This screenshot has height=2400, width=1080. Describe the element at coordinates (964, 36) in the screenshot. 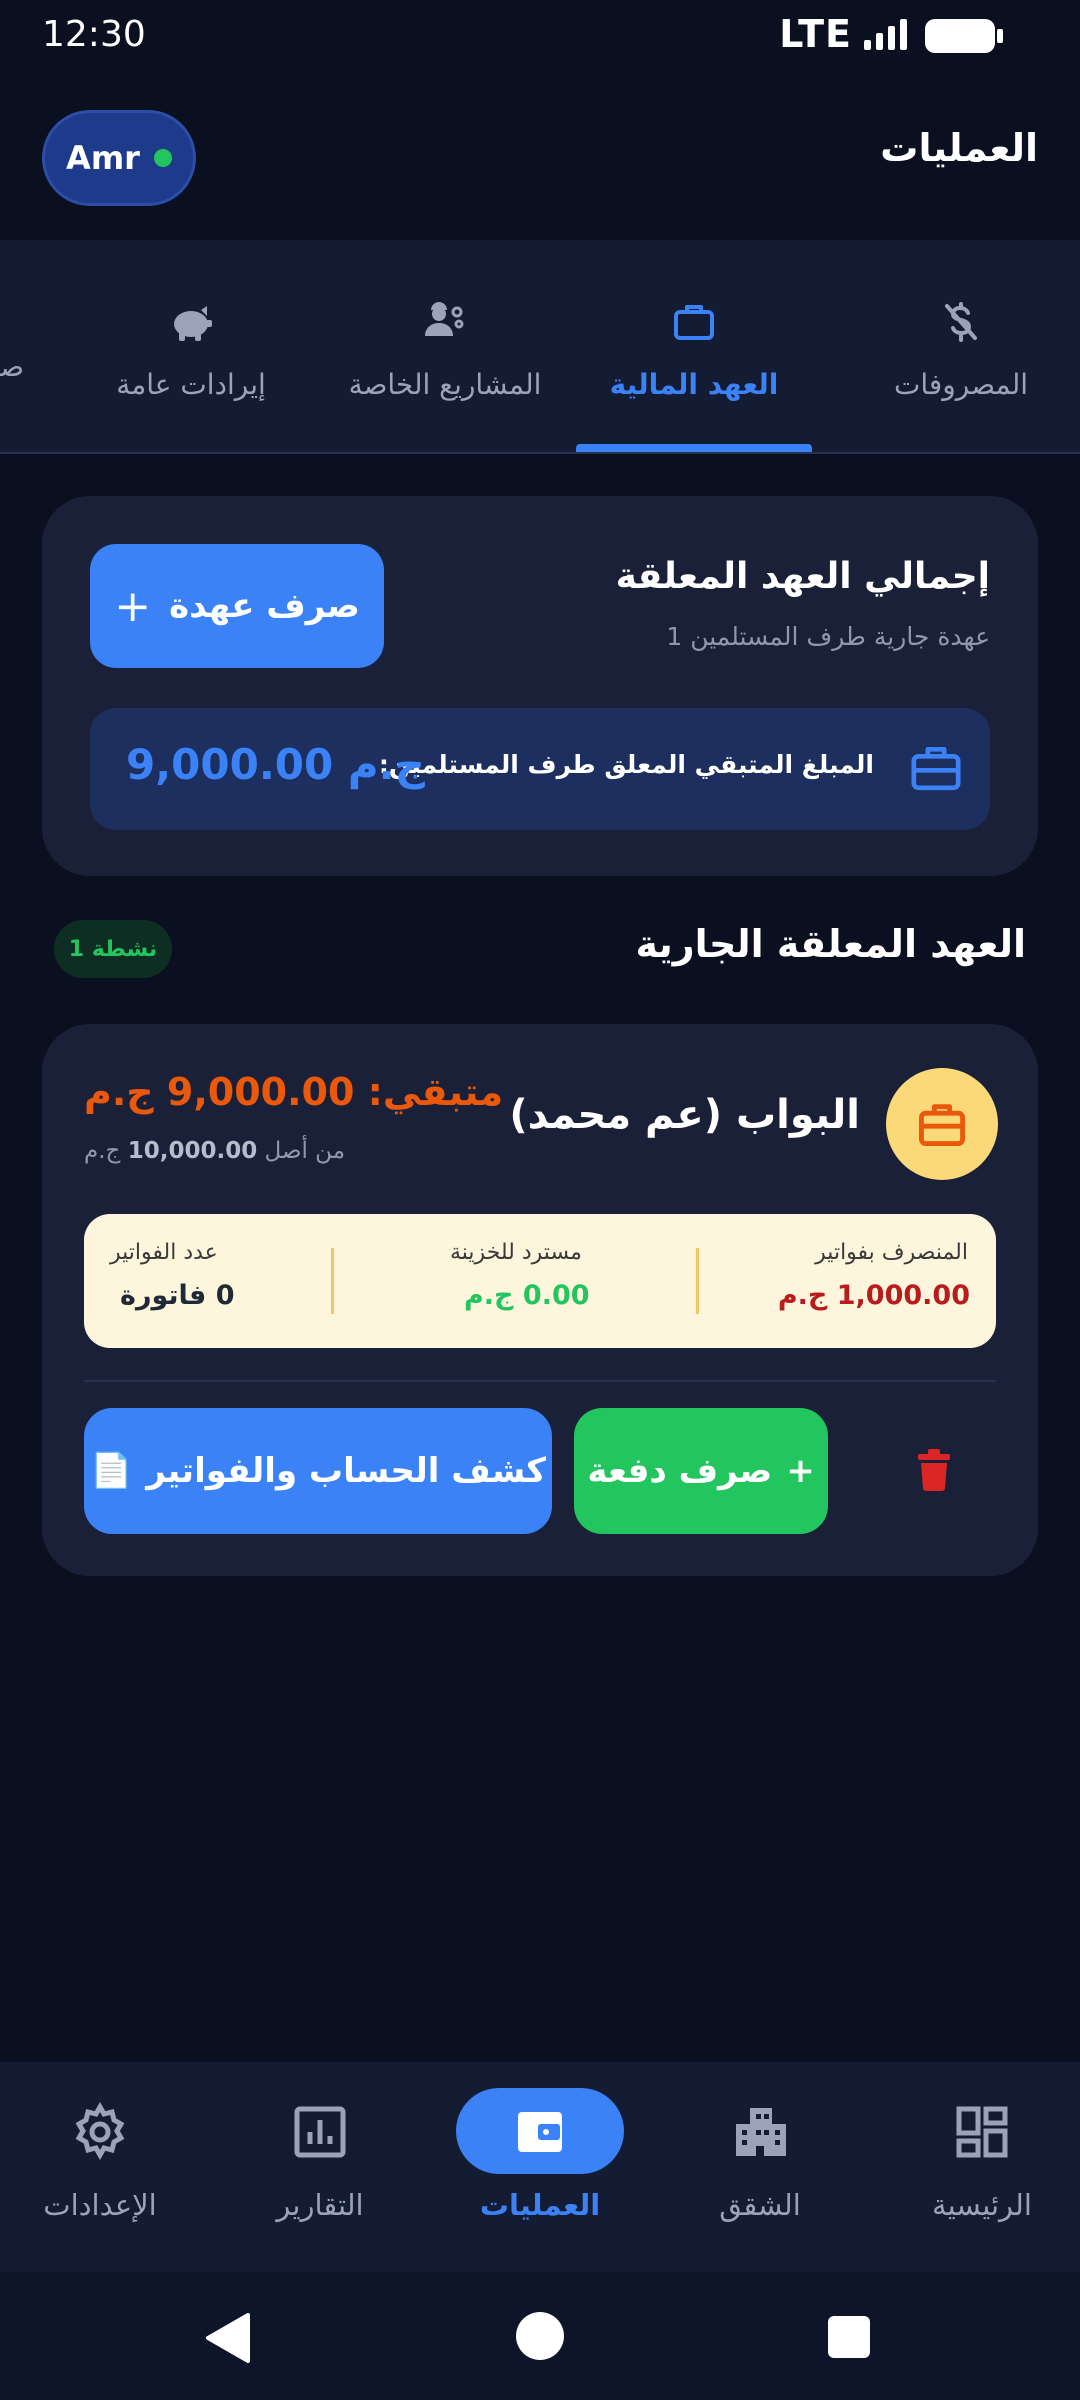

I see `battery-icon` at that location.